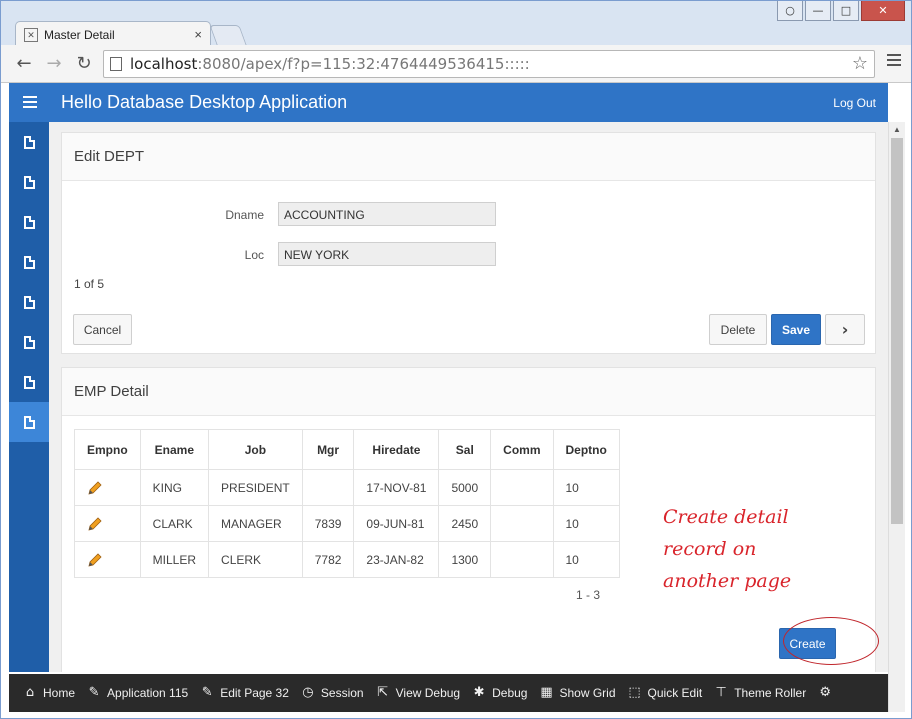  What do you see at coordinates (54, 64) in the screenshot?
I see `forward-arrow-icon: →` at bounding box center [54, 64].